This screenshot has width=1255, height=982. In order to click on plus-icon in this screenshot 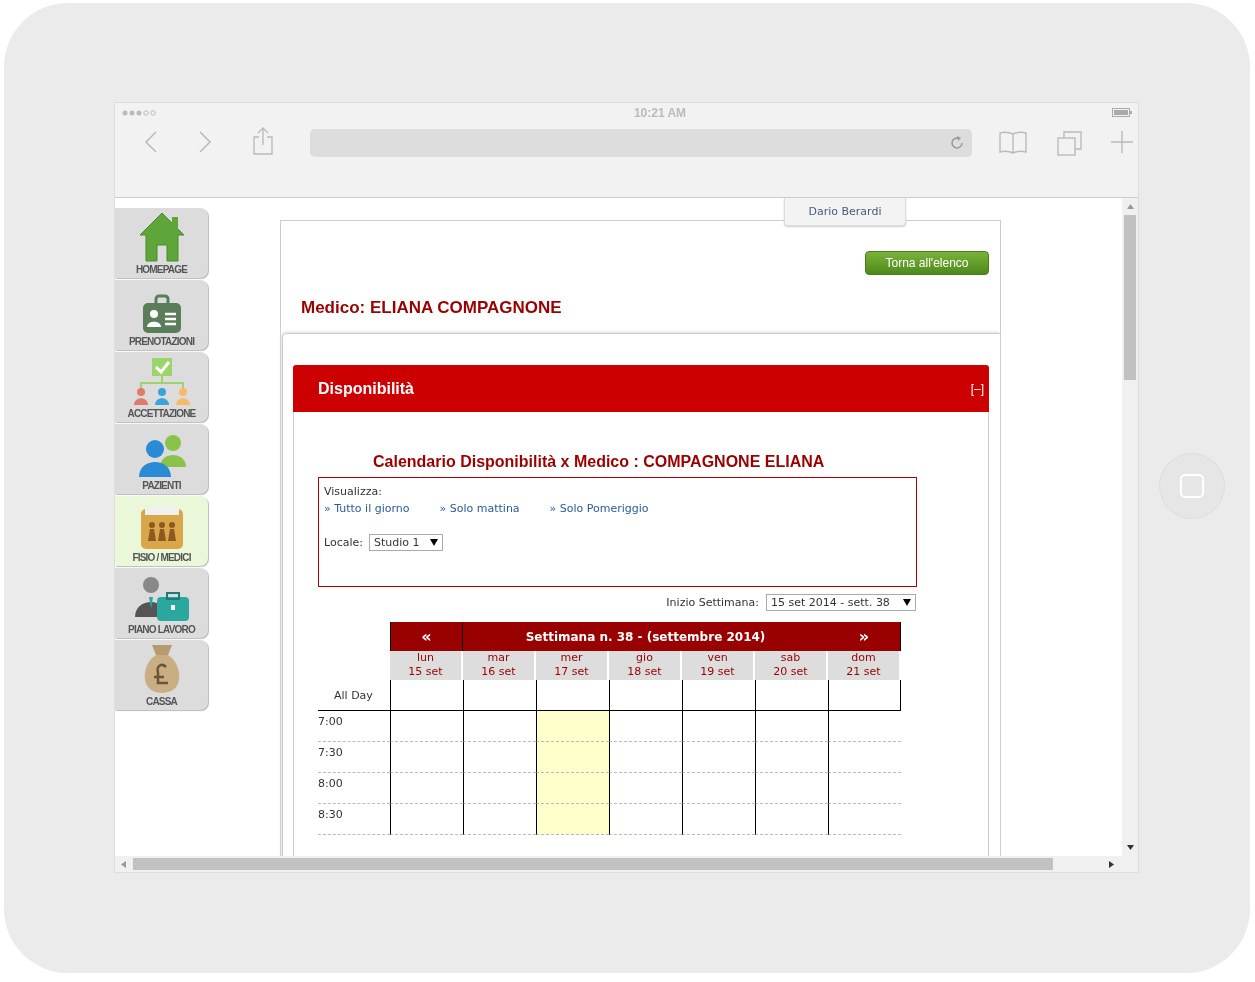, I will do `click(1122, 141)`.